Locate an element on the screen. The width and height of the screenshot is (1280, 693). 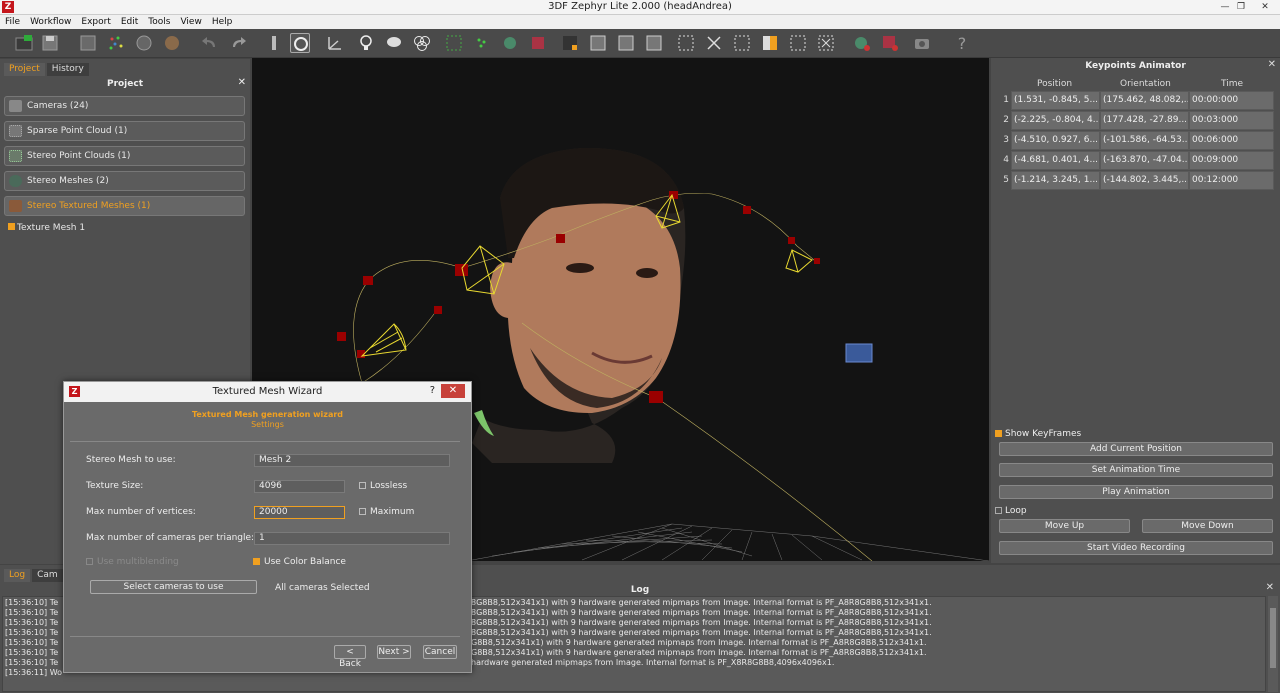
max-cameras-stepper: 1 is located at coordinates (352, 538).